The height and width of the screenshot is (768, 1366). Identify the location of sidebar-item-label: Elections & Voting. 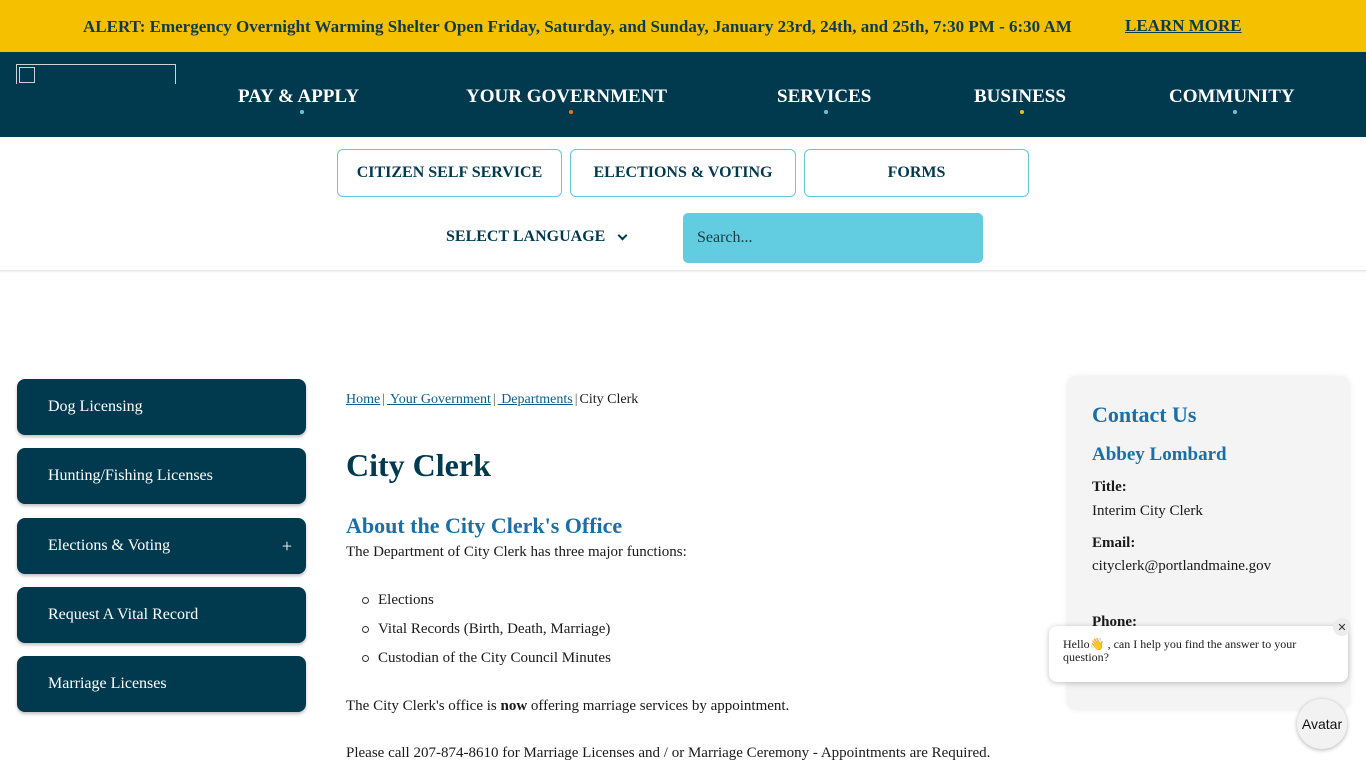
(109, 545).